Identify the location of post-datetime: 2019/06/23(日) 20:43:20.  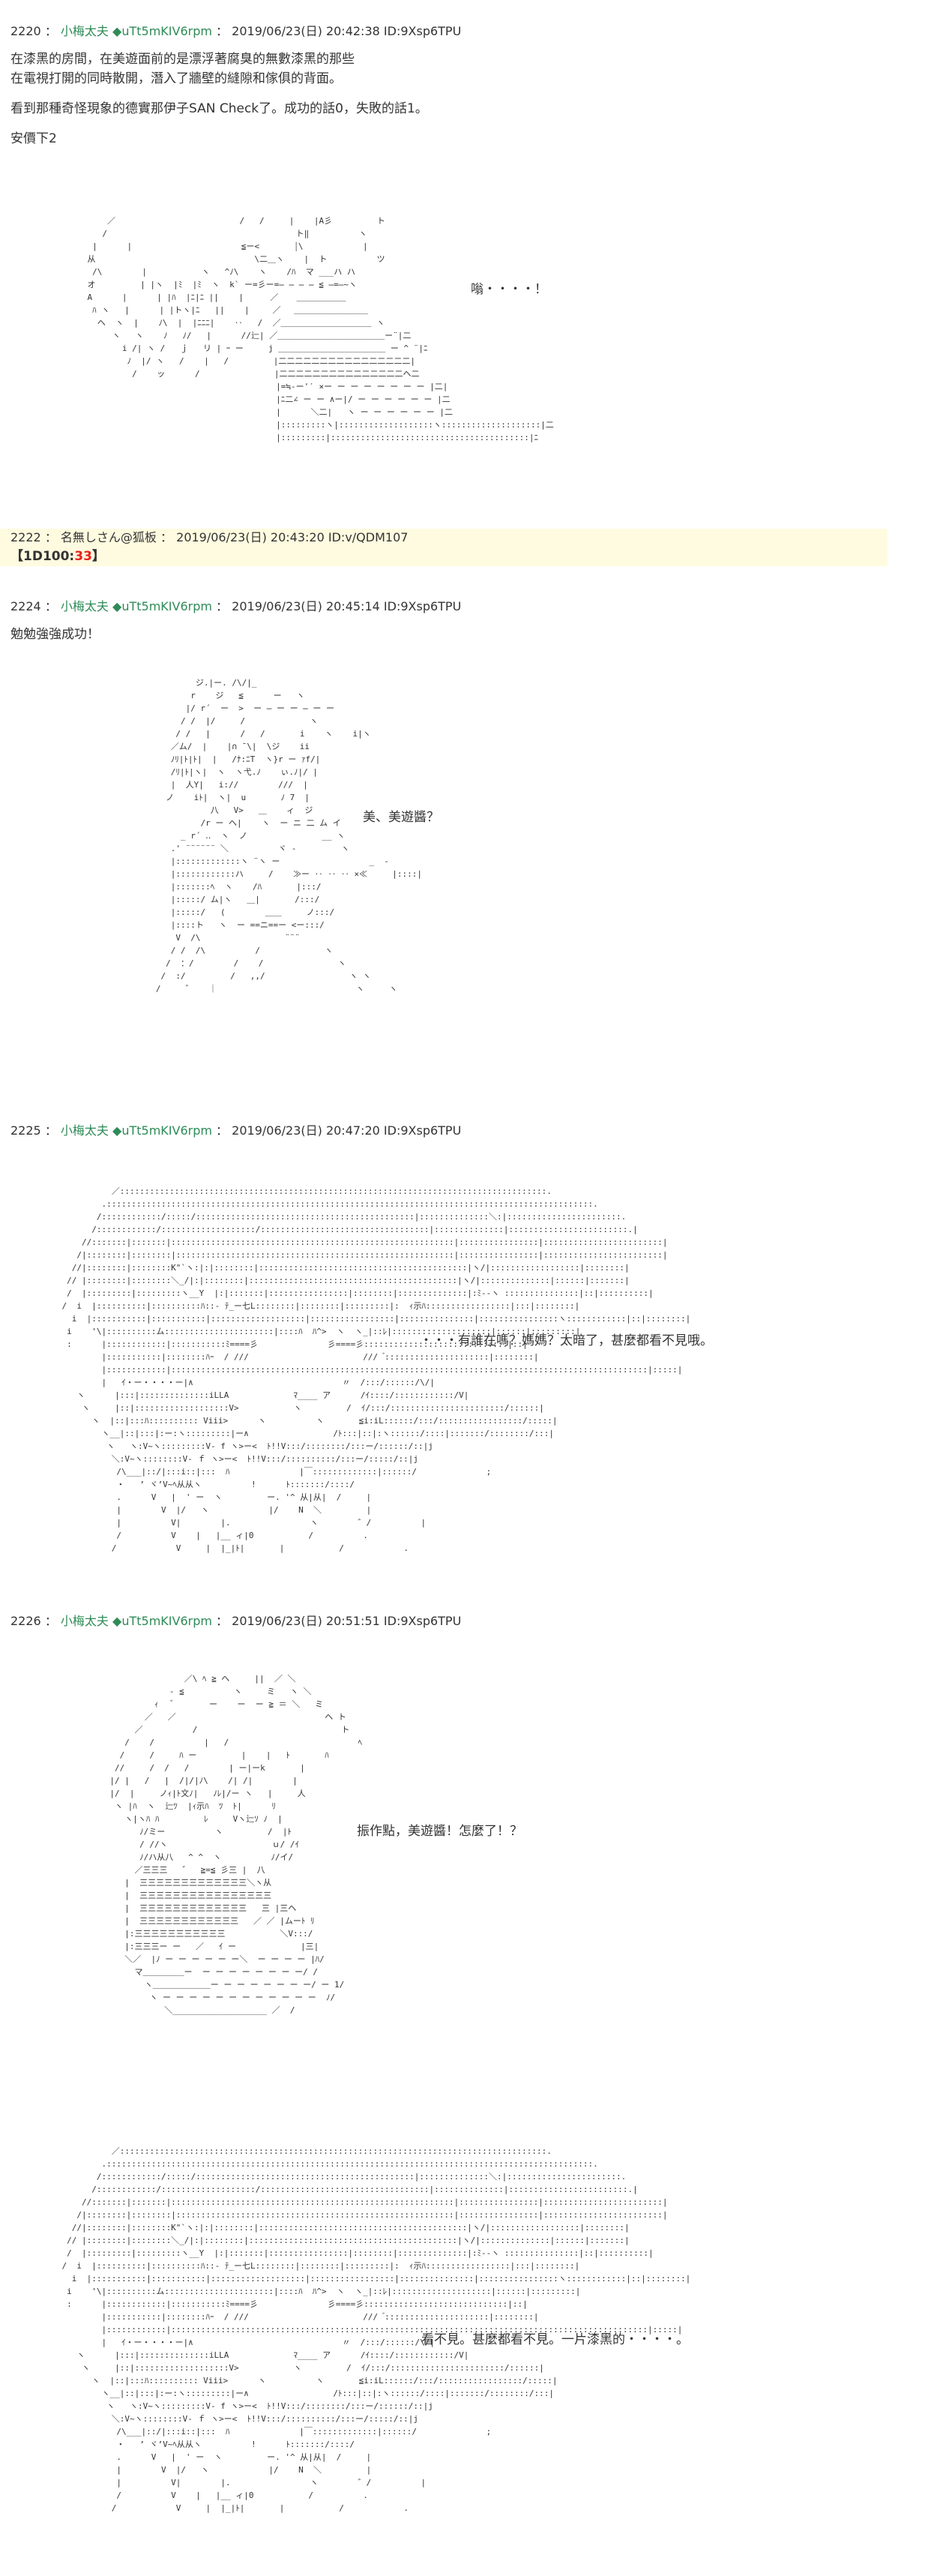
(250, 537).